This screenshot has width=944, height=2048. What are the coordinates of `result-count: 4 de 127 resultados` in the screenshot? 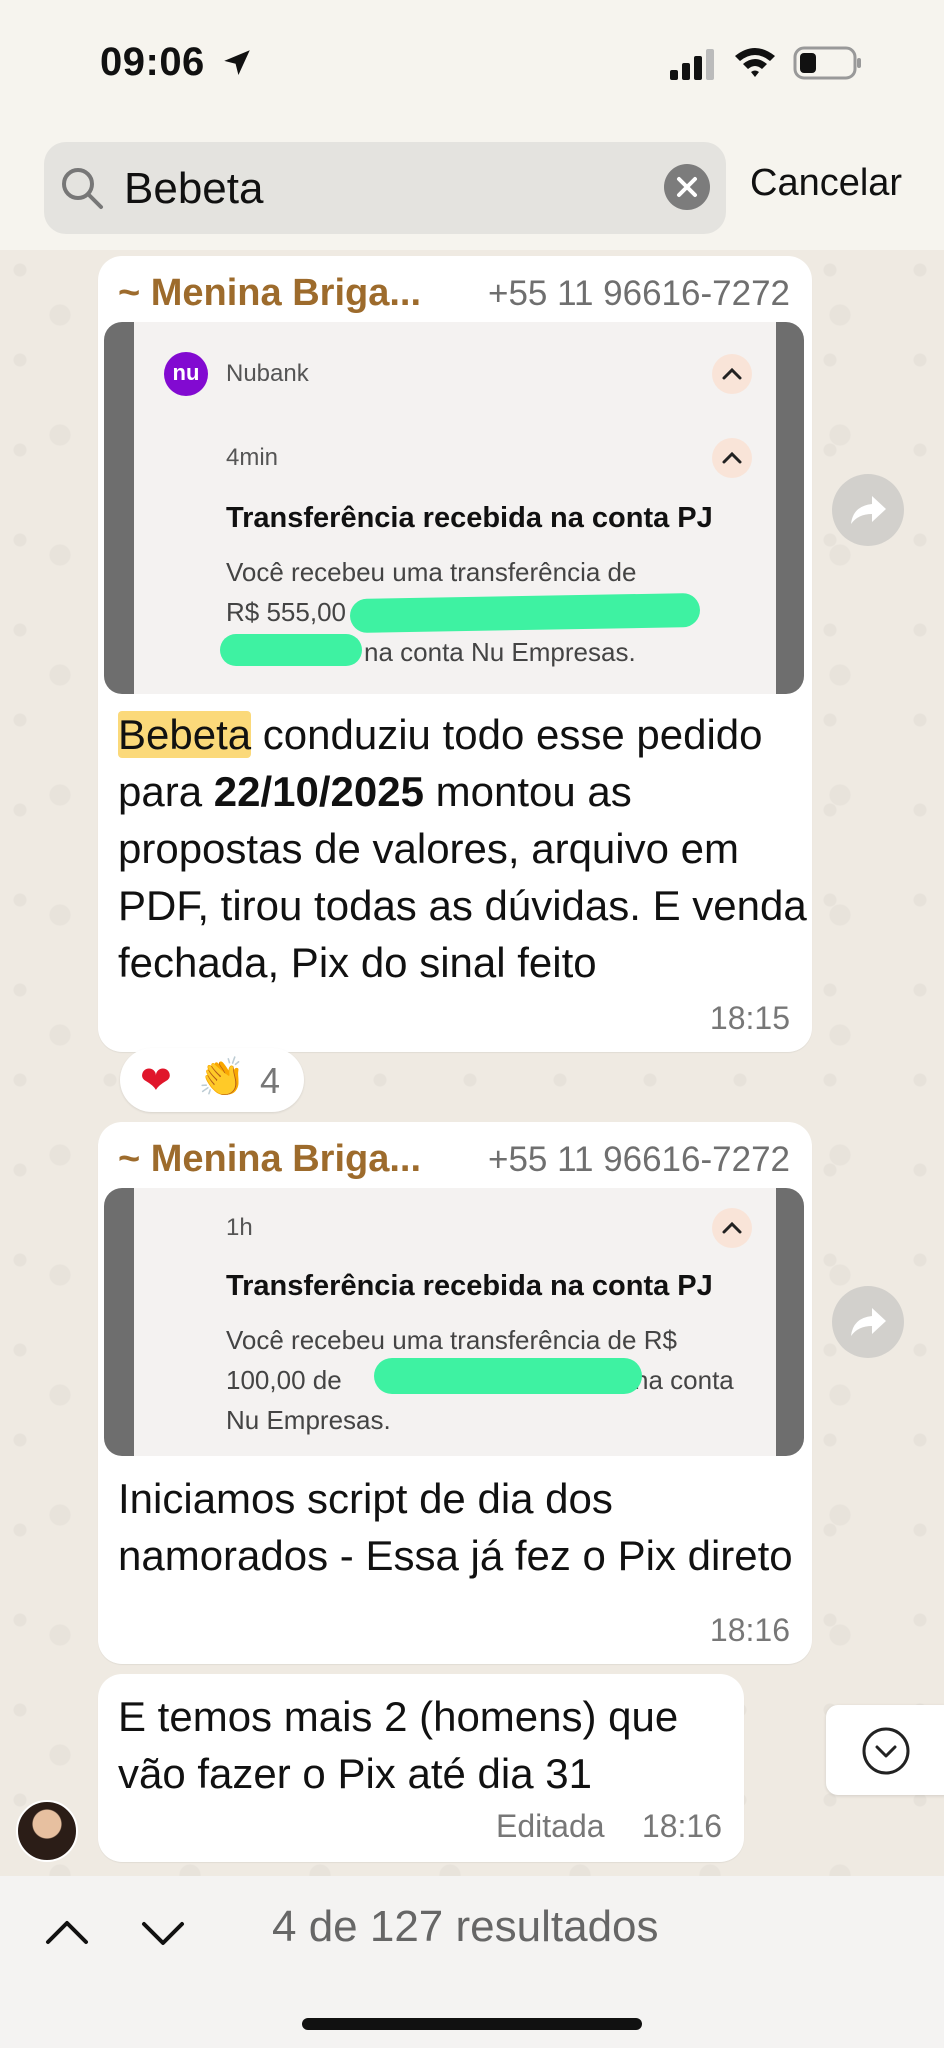 It's located at (465, 1926).